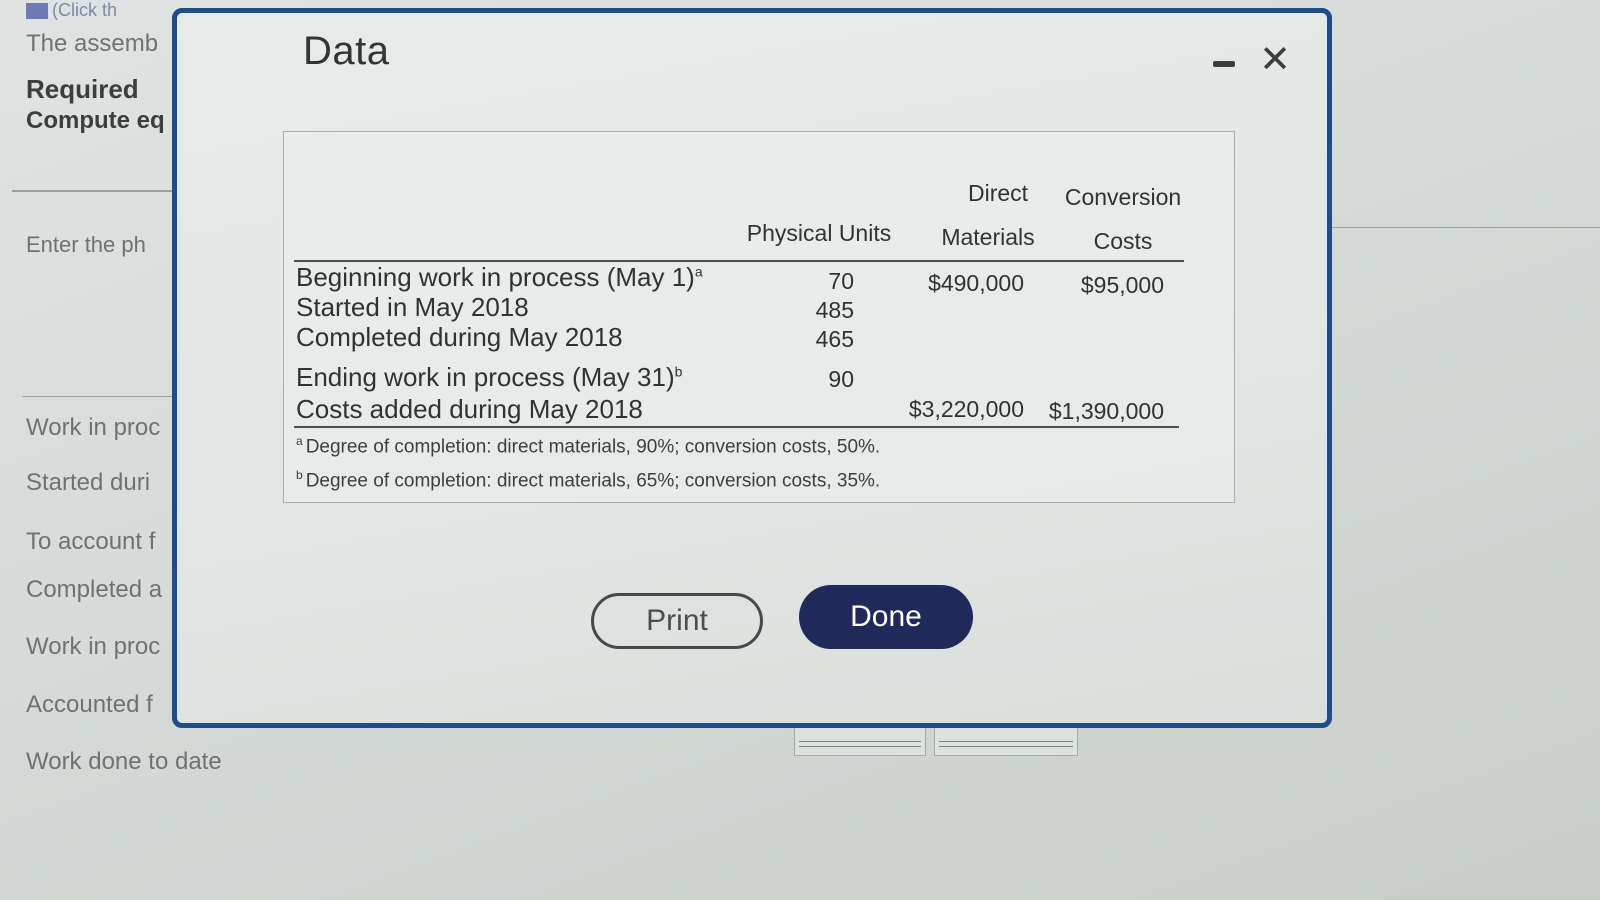  Describe the element at coordinates (698, 271) in the screenshot. I see `footnote-ref-a: a` at that location.